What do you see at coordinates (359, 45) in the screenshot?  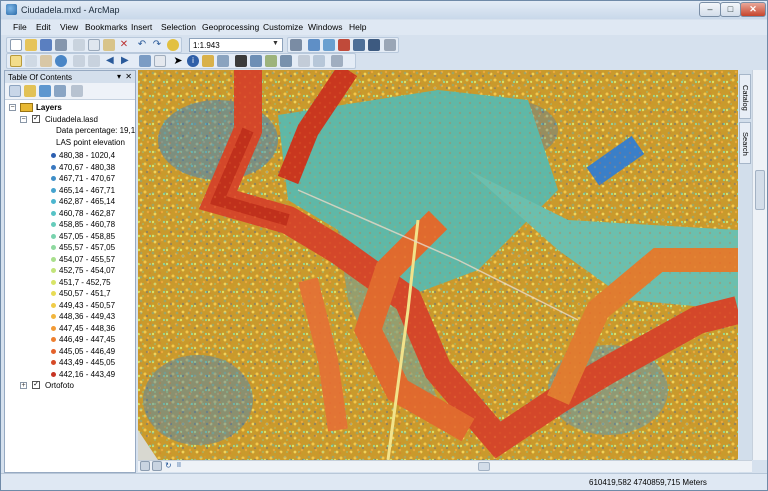 I see `python-window-icon` at bounding box center [359, 45].